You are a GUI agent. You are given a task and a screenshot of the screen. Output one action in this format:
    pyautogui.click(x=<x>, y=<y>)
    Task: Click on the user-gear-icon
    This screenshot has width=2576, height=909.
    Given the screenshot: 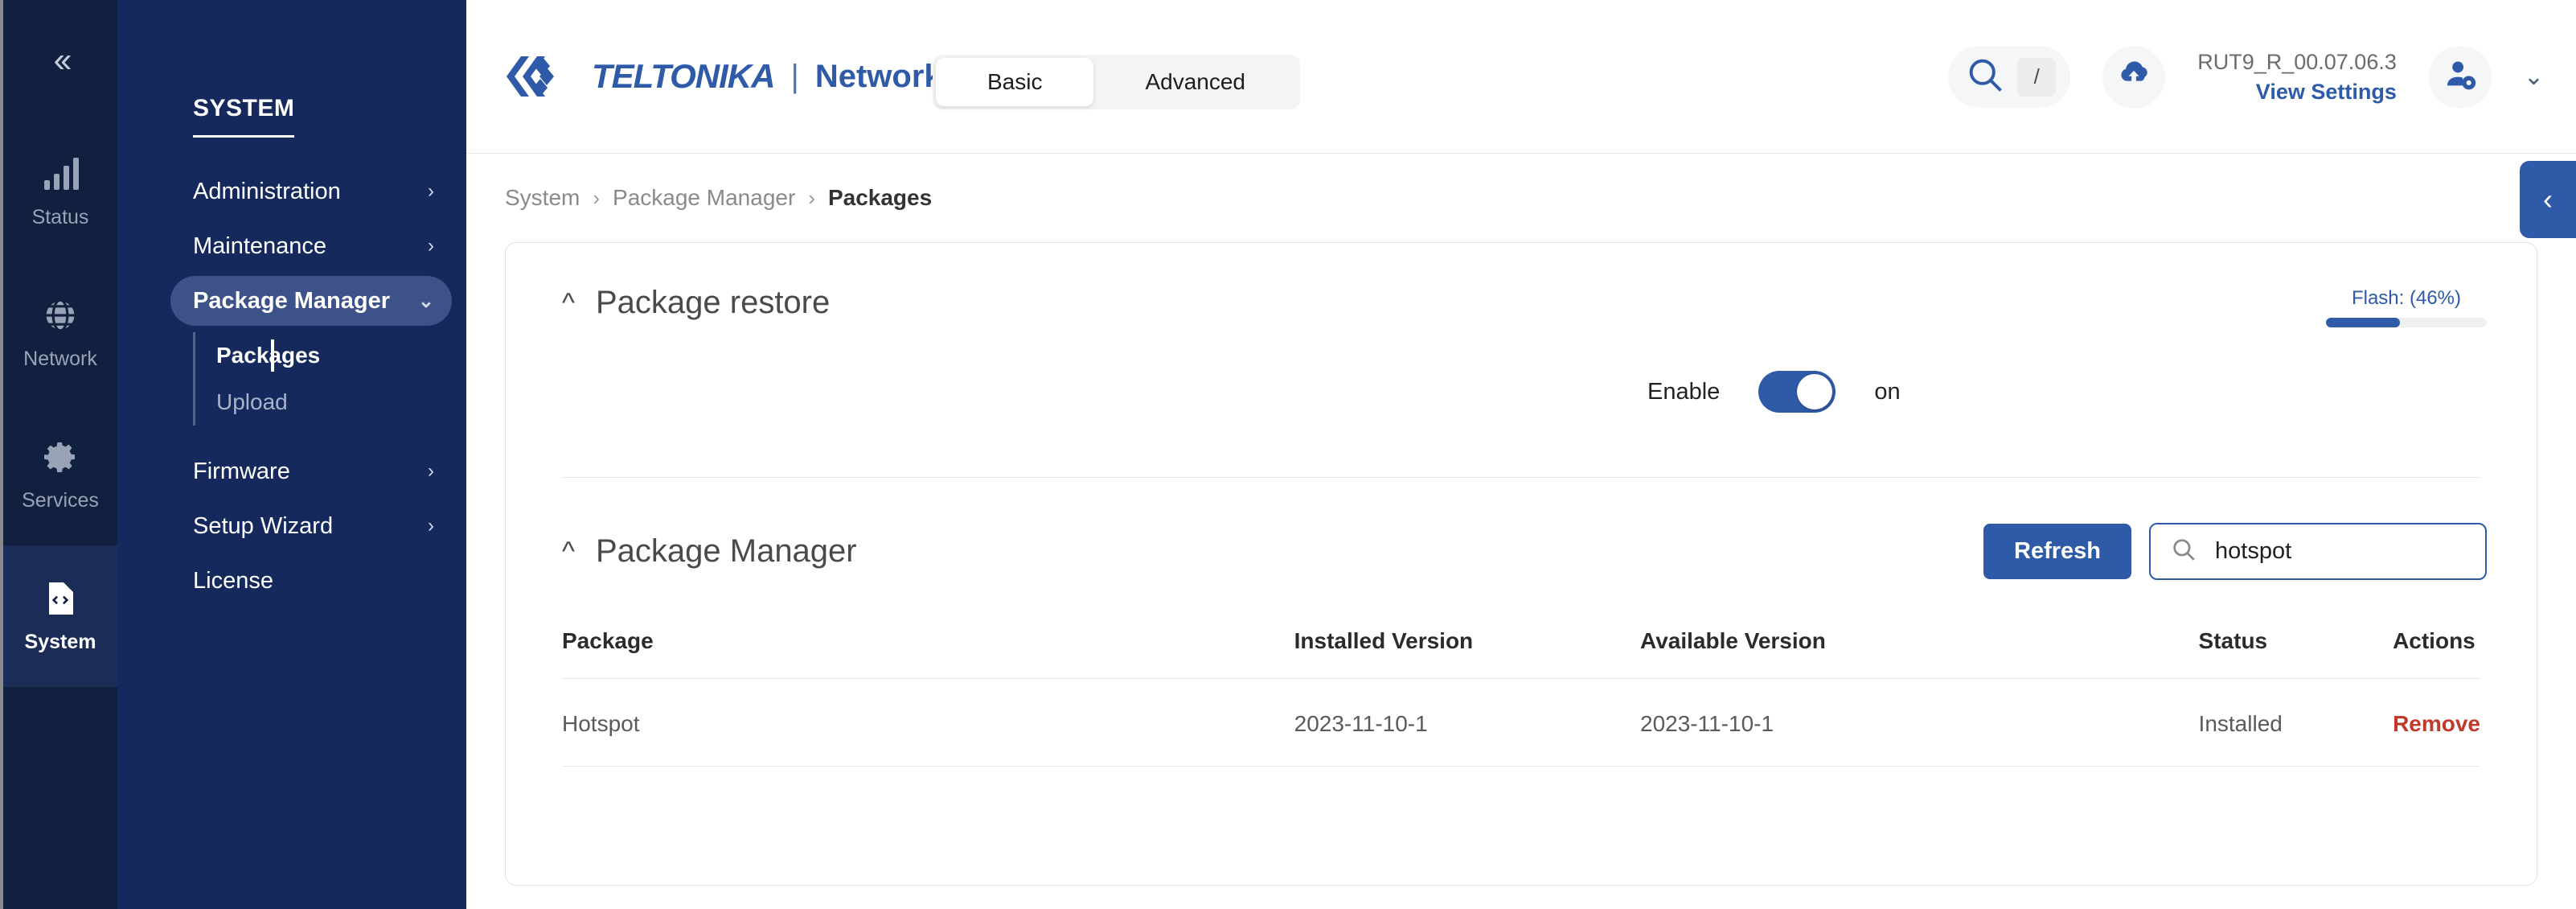 What is the action you would take?
    pyautogui.click(x=2460, y=77)
    